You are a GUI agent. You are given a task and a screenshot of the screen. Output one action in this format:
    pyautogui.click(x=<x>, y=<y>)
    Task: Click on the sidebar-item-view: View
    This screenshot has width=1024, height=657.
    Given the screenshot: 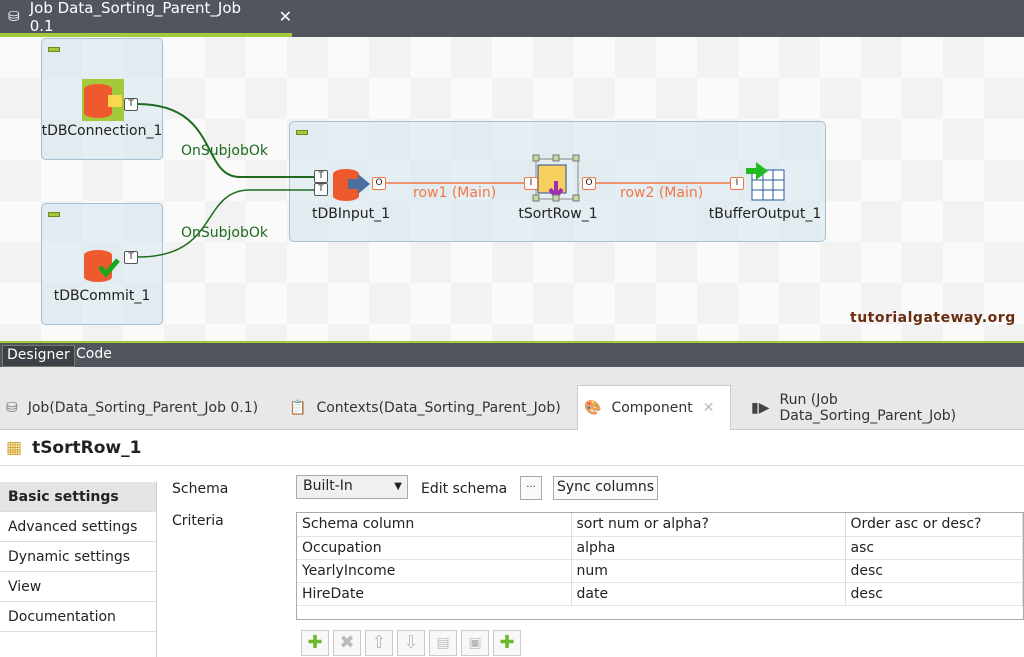 What is the action you would take?
    pyautogui.click(x=78, y=587)
    